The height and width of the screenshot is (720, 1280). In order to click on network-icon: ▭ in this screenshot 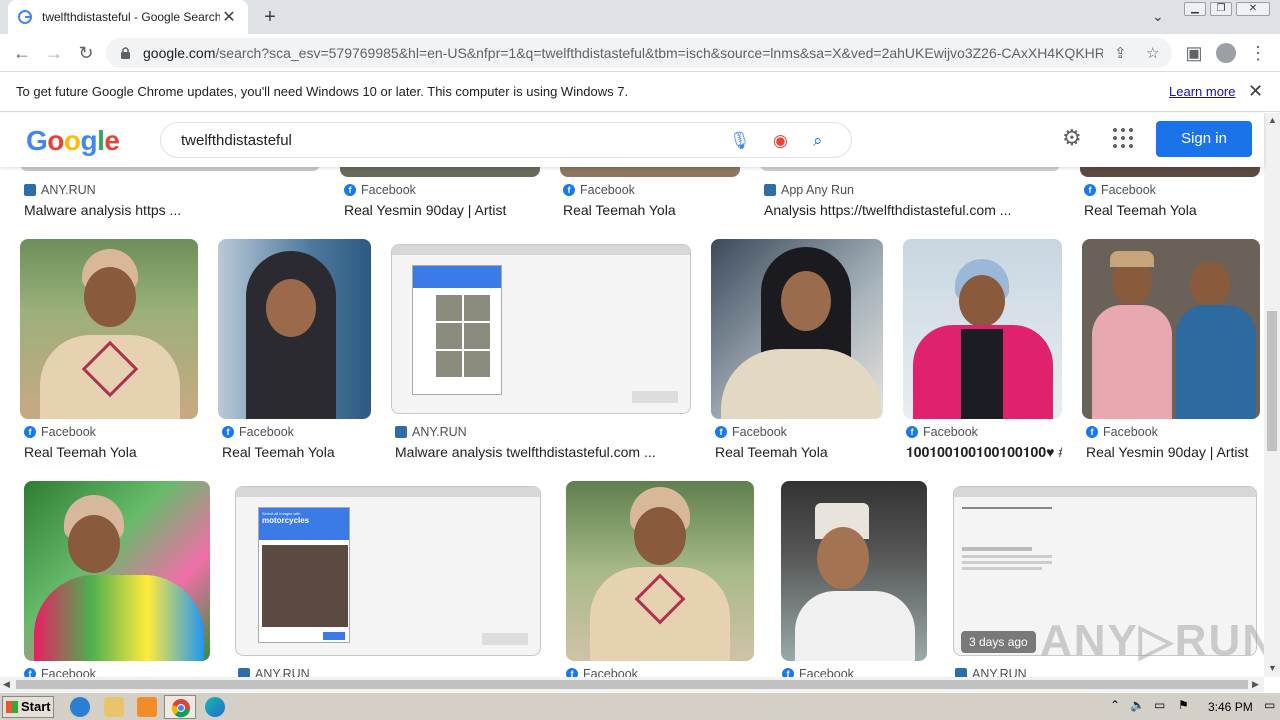, I will do `click(1159, 705)`.